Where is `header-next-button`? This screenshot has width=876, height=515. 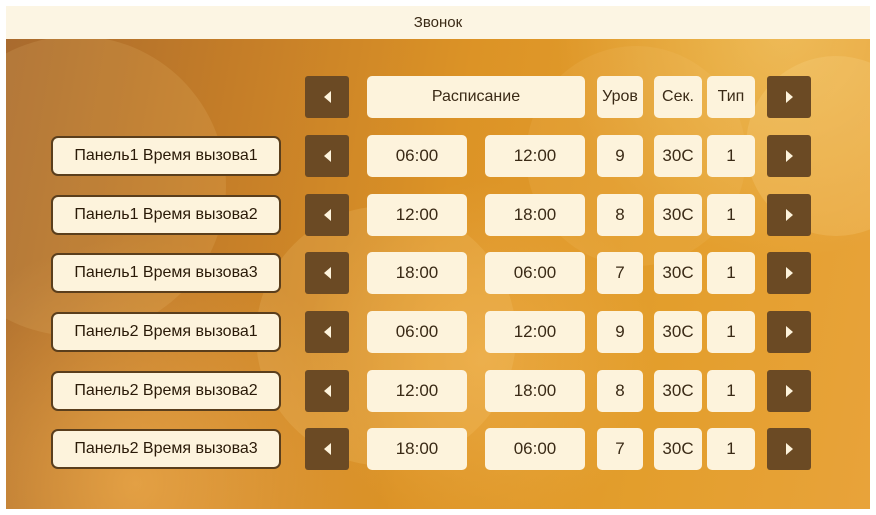 header-next-button is located at coordinates (789, 97).